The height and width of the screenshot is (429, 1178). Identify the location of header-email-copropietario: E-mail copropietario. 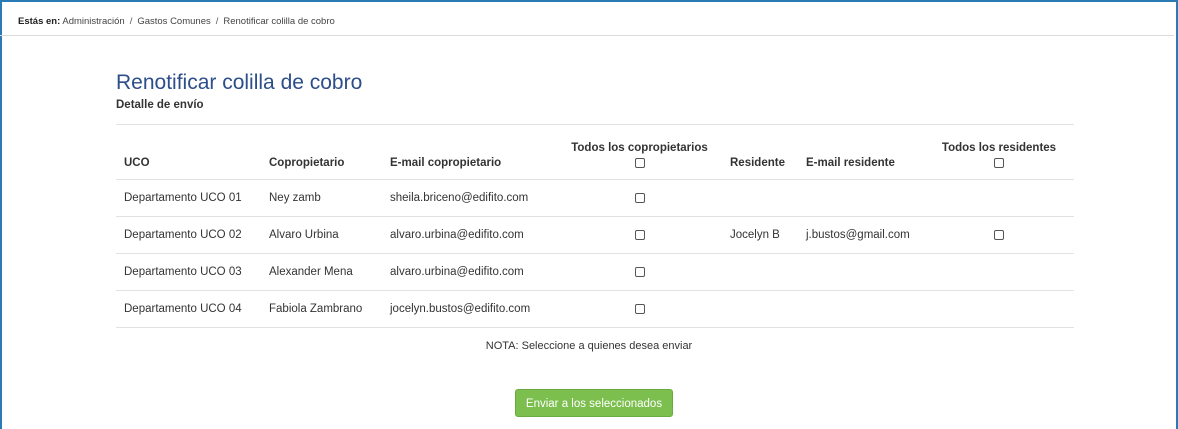
(446, 163).